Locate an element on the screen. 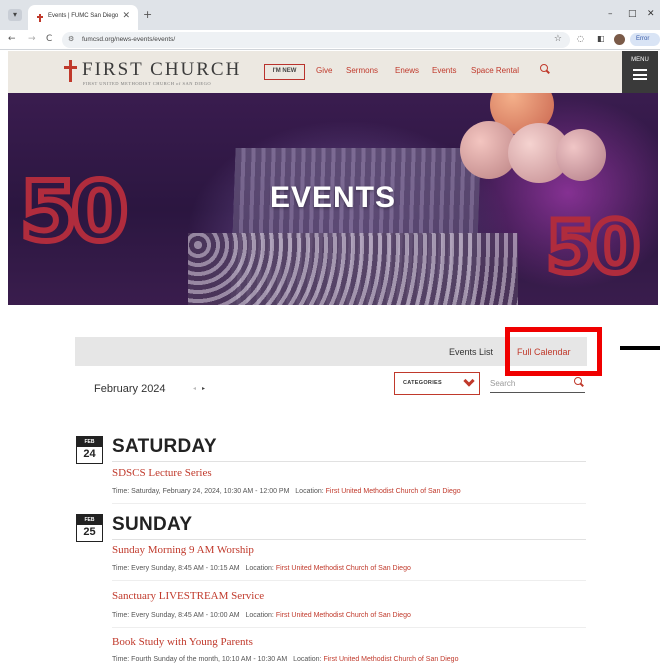 The image size is (660, 668). forward-button: → is located at coordinates (32, 39).